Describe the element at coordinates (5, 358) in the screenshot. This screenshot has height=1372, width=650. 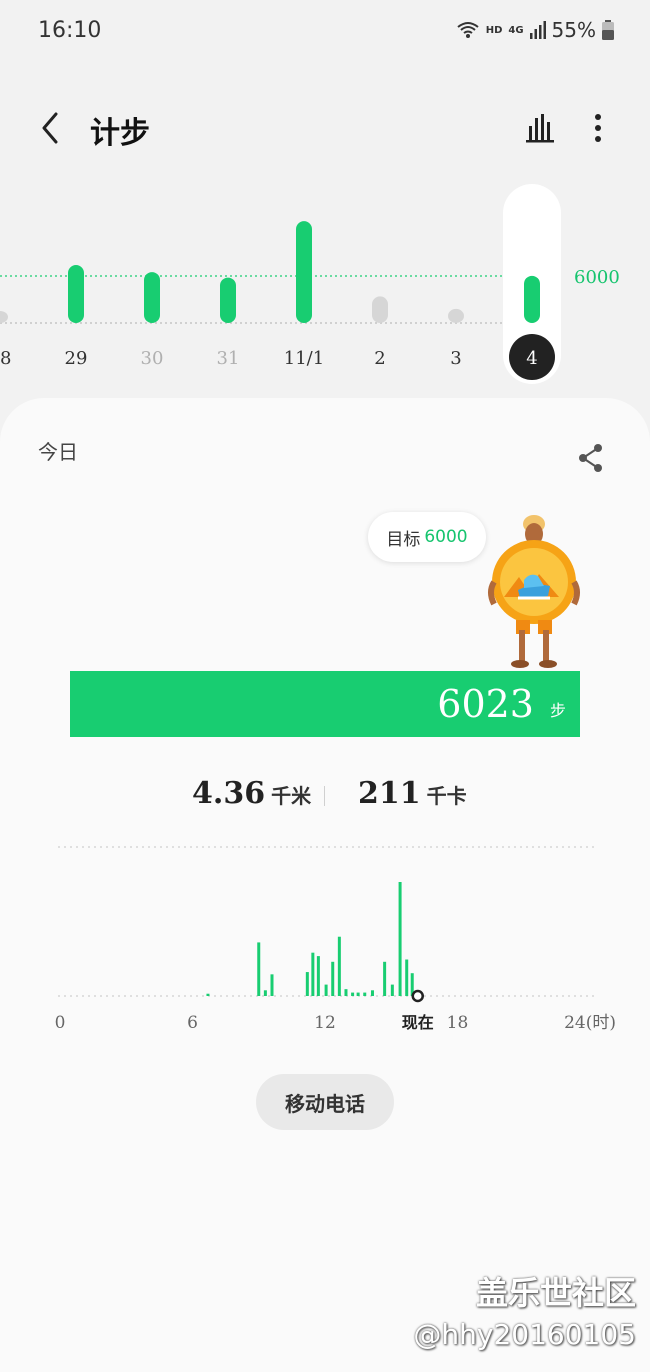
I see `week-day-label: 28` at that location.